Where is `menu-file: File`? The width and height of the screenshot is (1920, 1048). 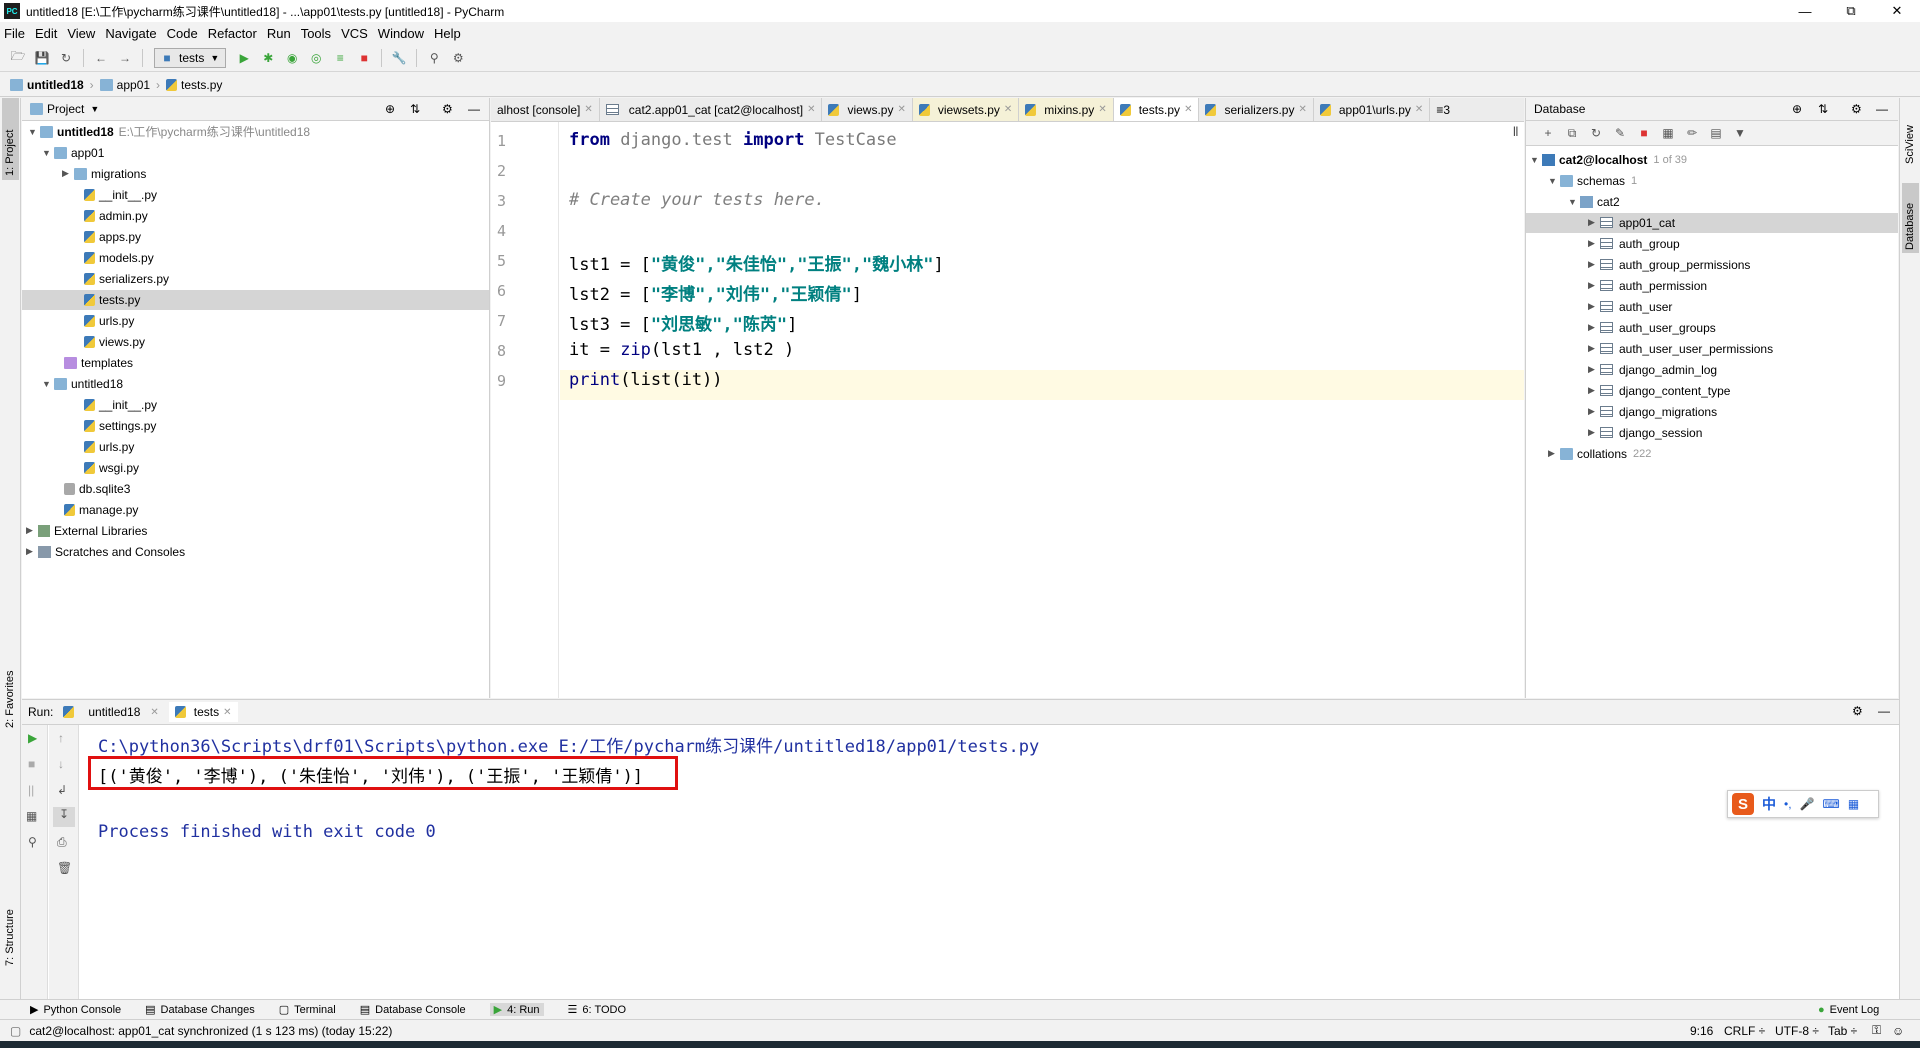 menu-file: File is located at coordinates (14, 33).